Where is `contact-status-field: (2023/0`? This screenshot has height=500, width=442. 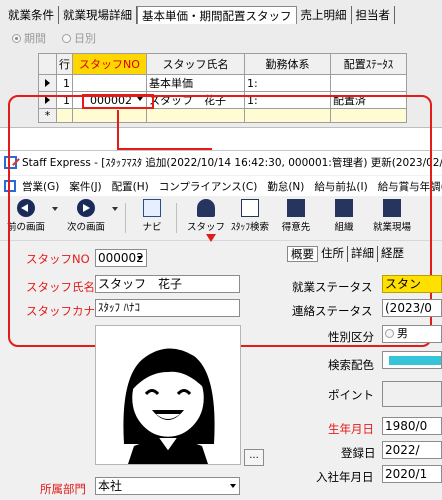 contact-status-field: (2023/0 is located at coordinates (412, 308).